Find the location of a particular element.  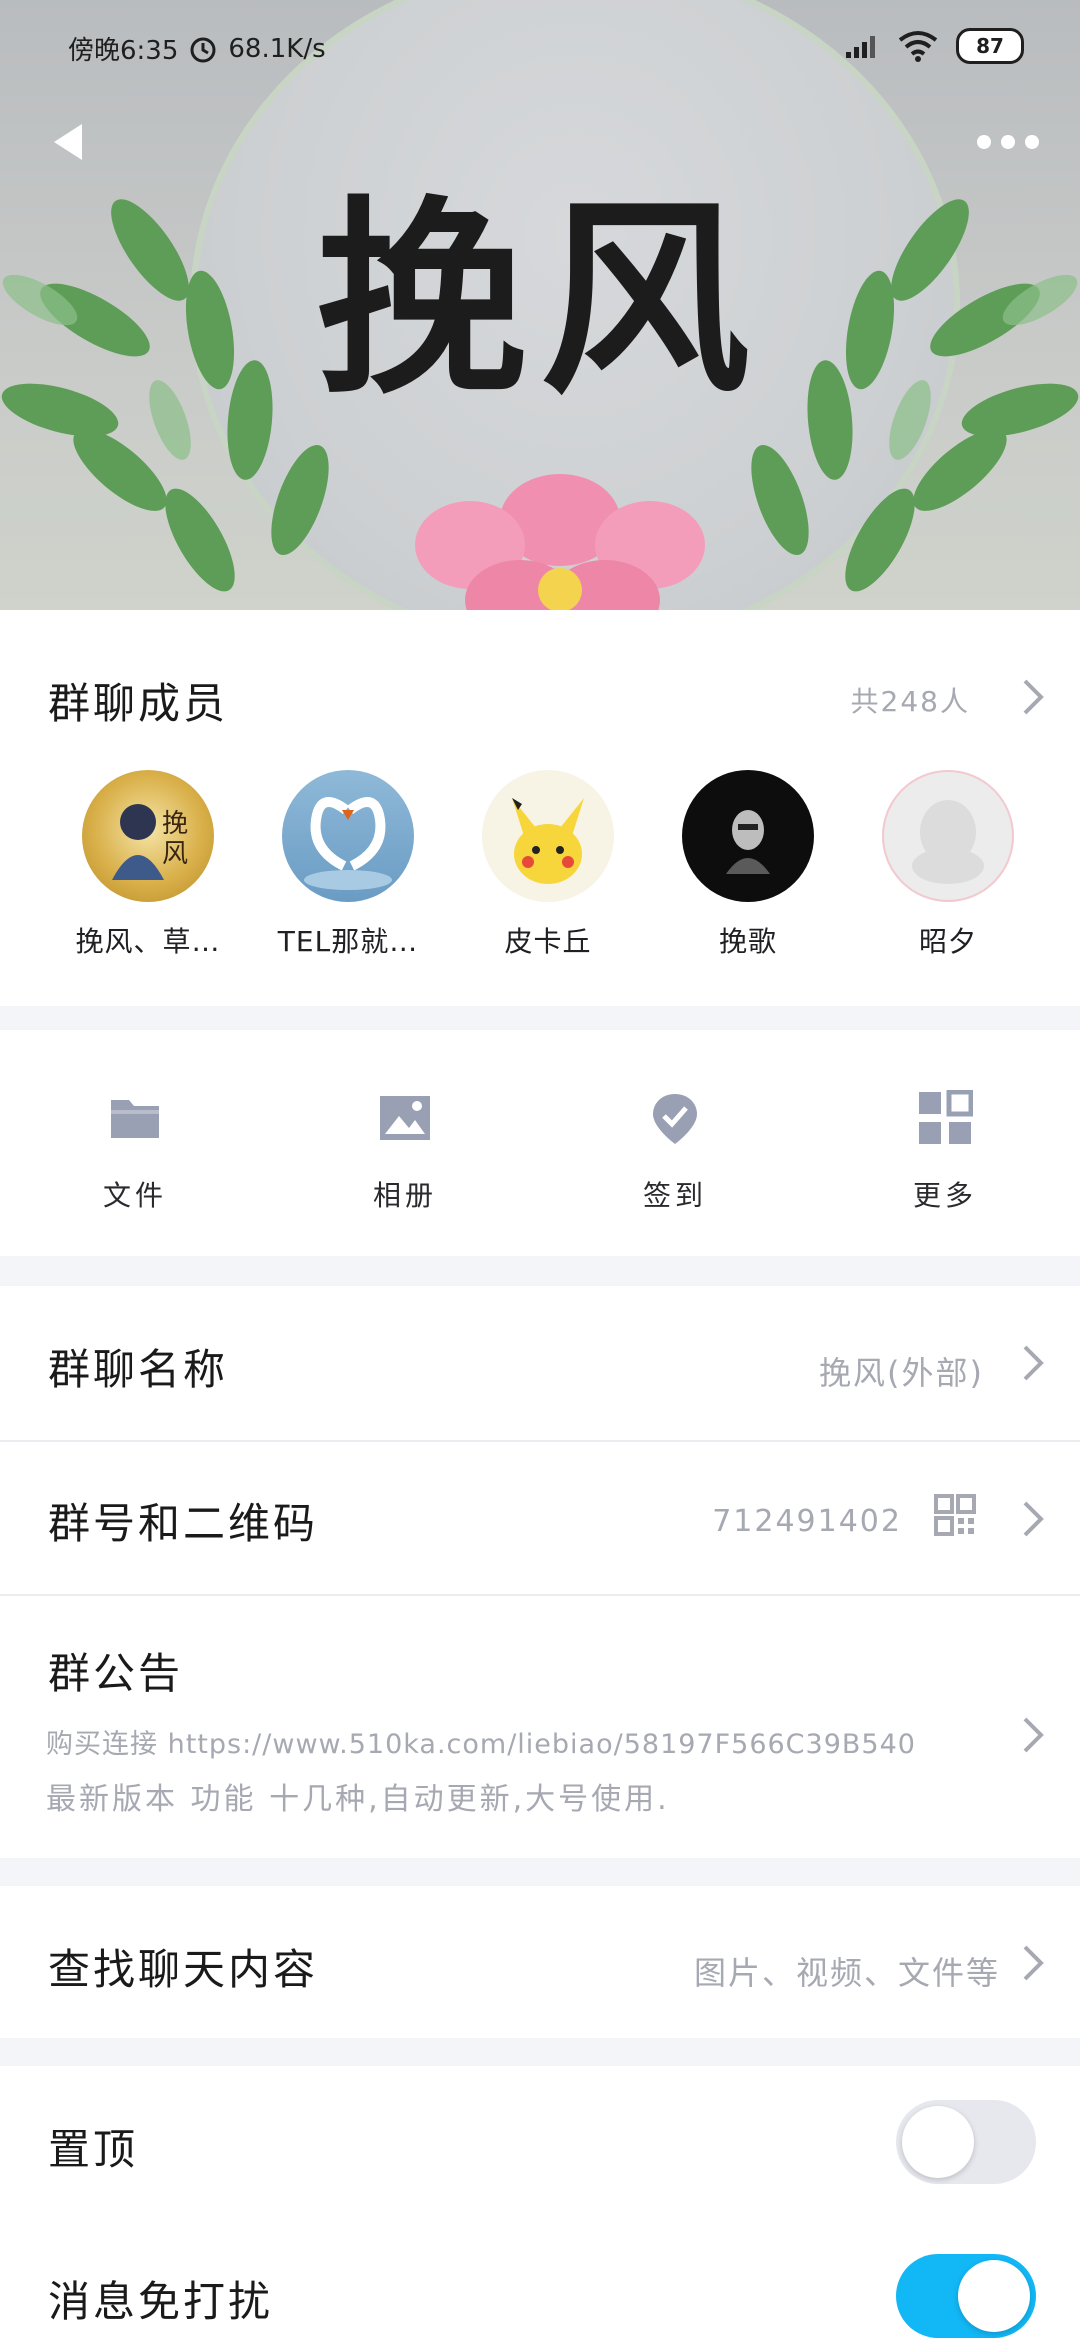

battery-indicator: 87 is located at coordinates (990, 46).